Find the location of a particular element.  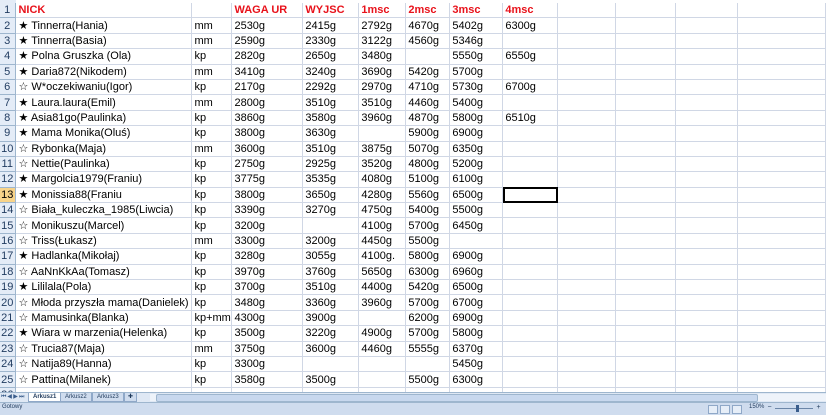

cell: ★ Monissia88(Franiu is located at coordinates (104, 195).